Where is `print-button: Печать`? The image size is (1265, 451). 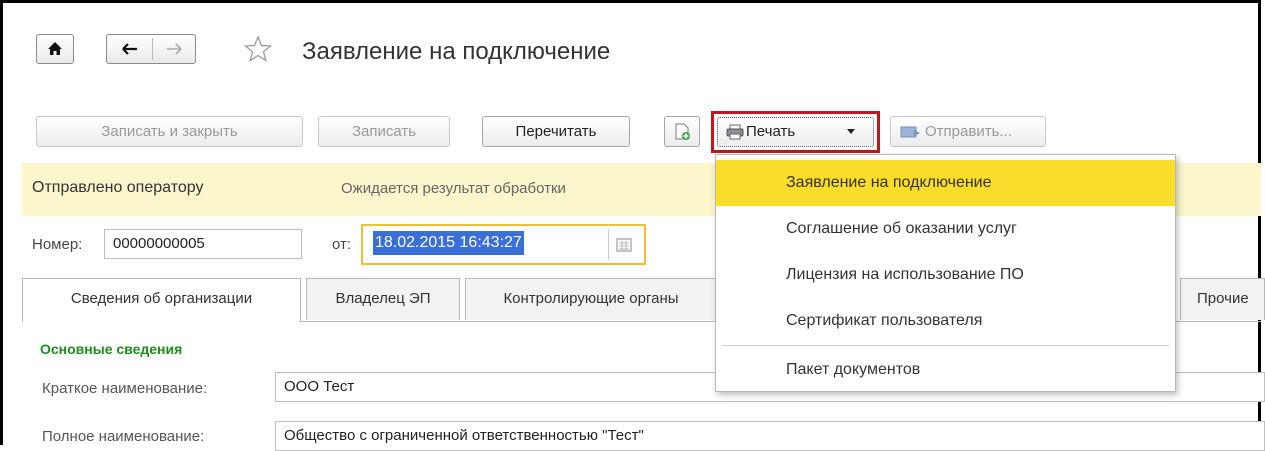 print-button: Печать is located at coordinates (795, 132).